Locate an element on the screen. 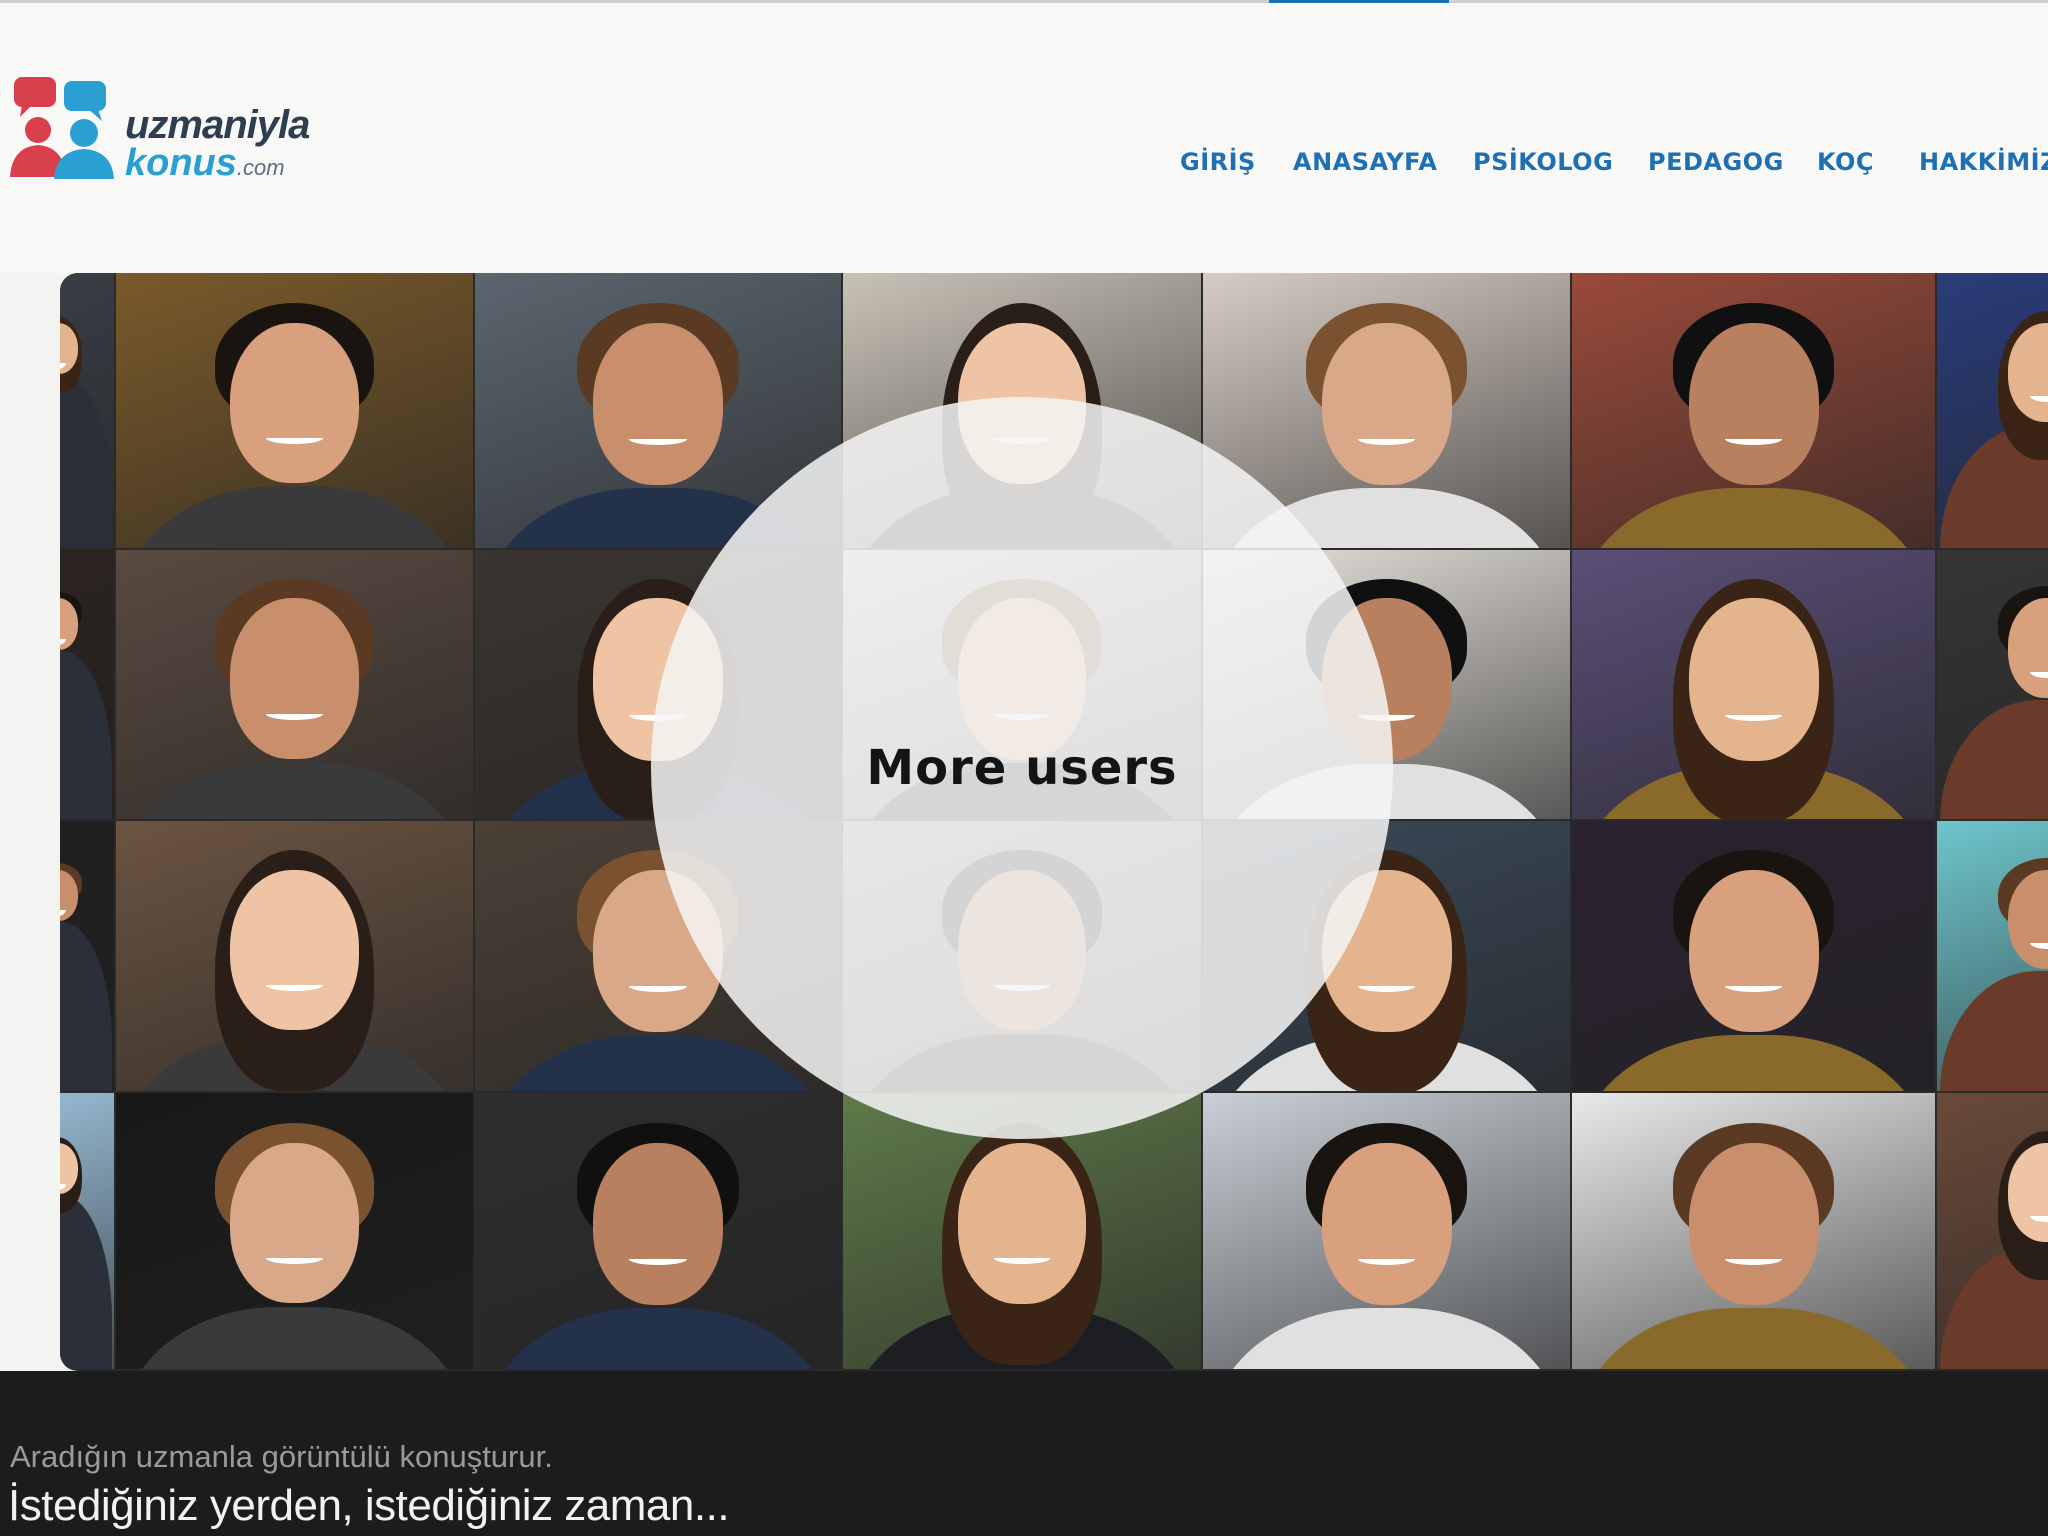 Image resolution: width=2048 pixels, height=1536 pixels. logo-line2-text: konus is located at coordinates (181, 163).